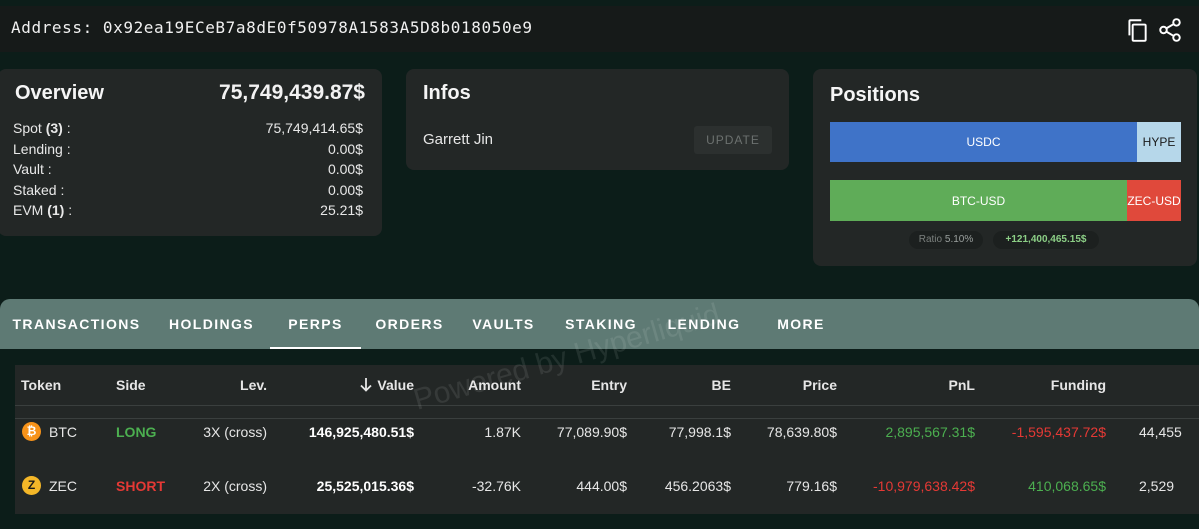 Image resolution: width=1199 pixels, height=529 pixels. What do you see at coordinates (365, 486) in the screenshot?
I see `cell-value: 25,525,015.36$` at bounding box center [365, 486].